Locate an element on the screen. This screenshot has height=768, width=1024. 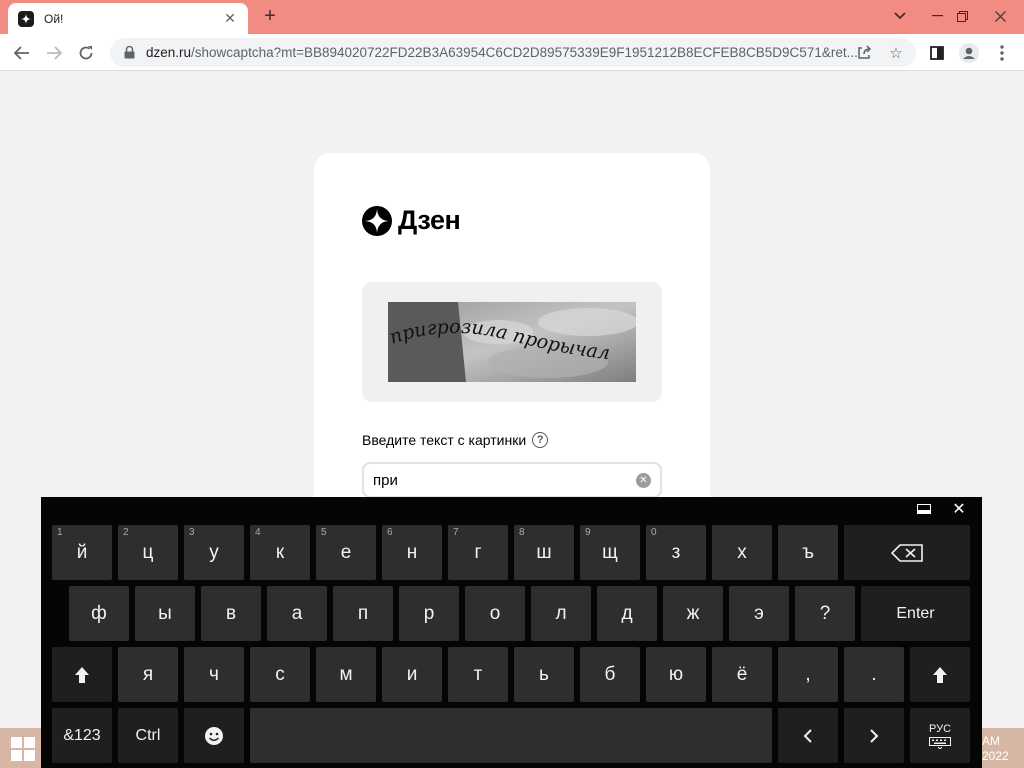
key-label: . is located at coordinates (874, 674).